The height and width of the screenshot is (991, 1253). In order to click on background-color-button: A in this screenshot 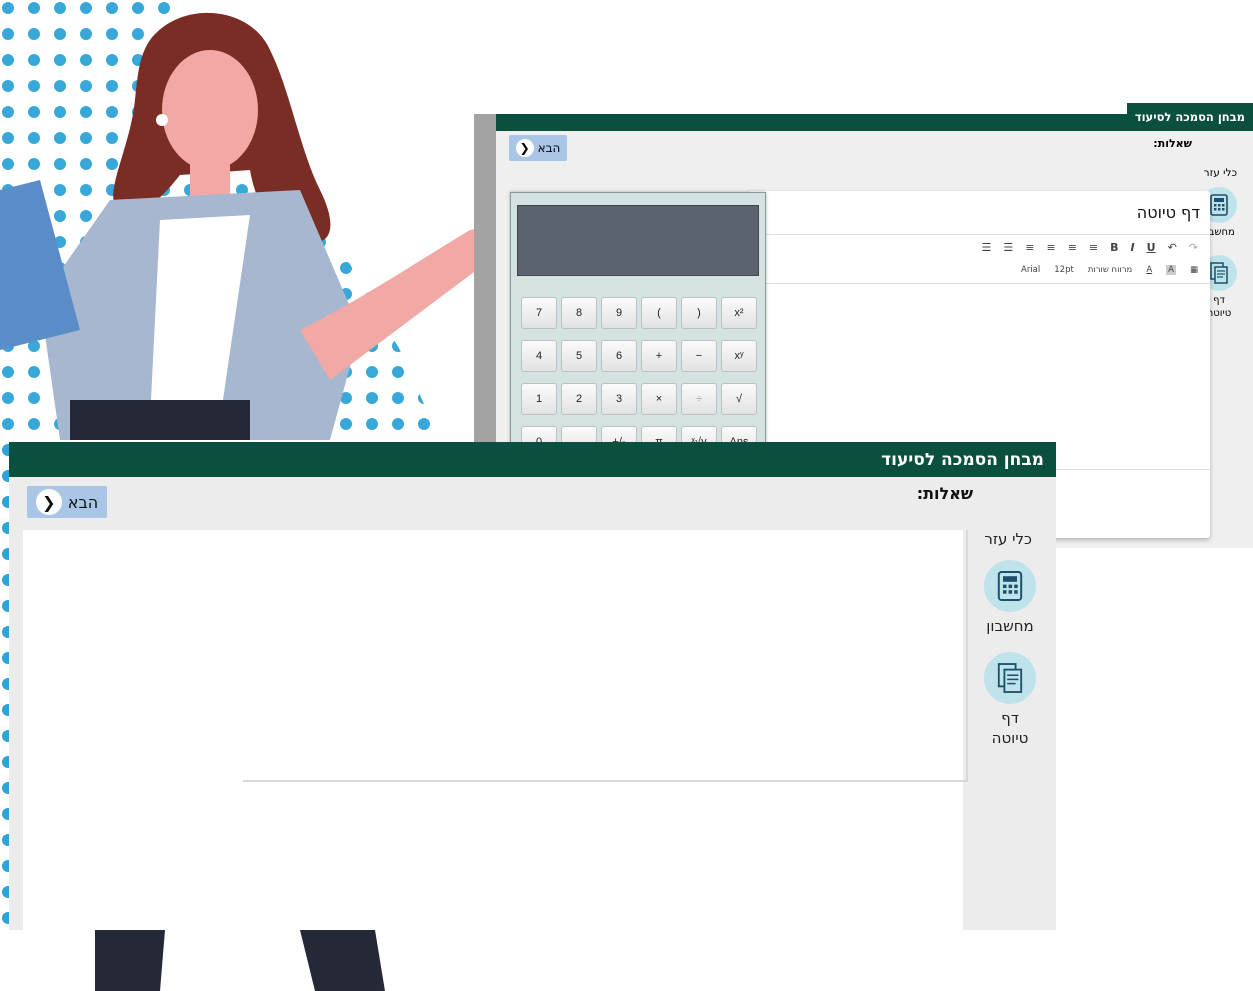, I will do `click(1171, 270)`.